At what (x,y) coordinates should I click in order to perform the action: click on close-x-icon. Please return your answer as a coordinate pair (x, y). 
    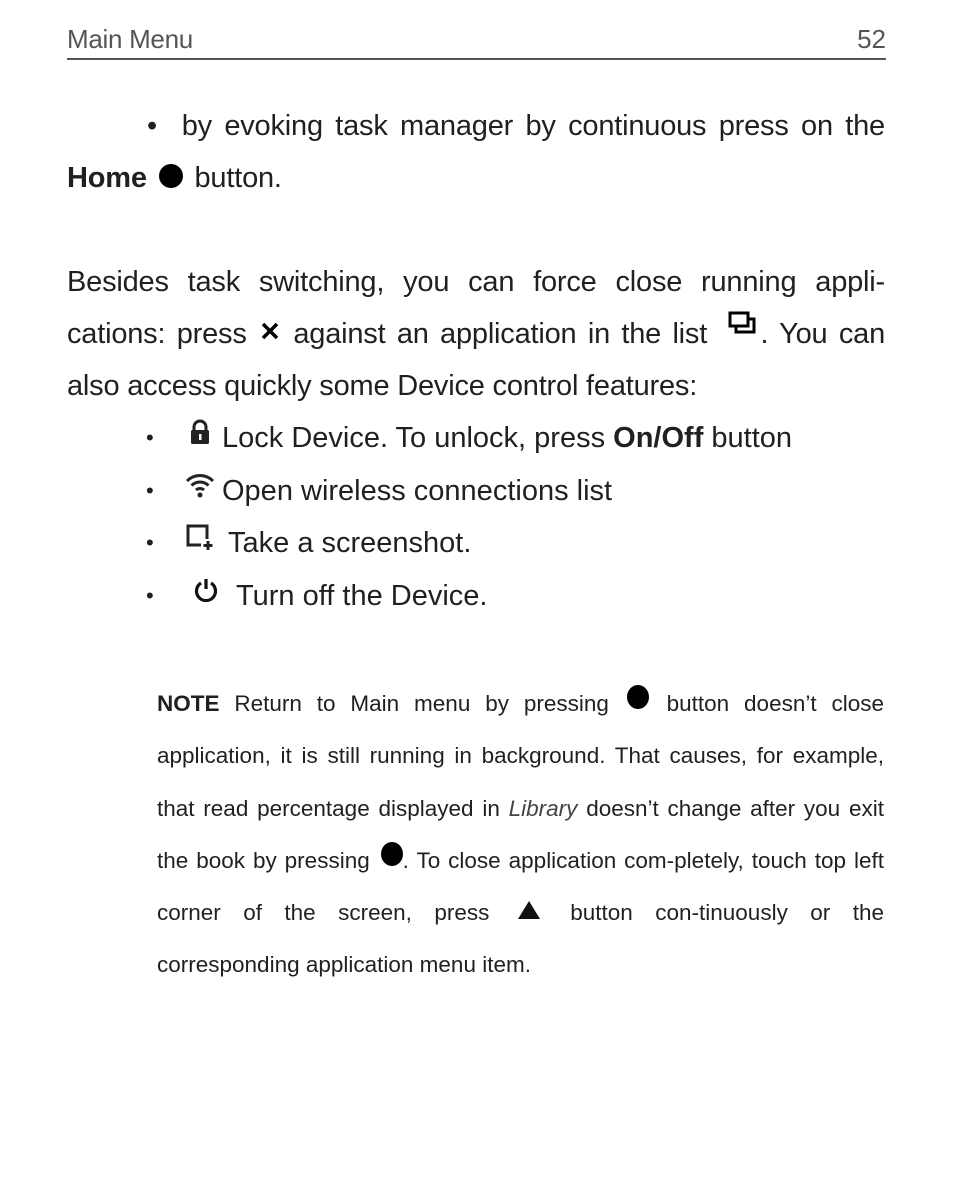
    Looking at the image, I should click on (270, 331).